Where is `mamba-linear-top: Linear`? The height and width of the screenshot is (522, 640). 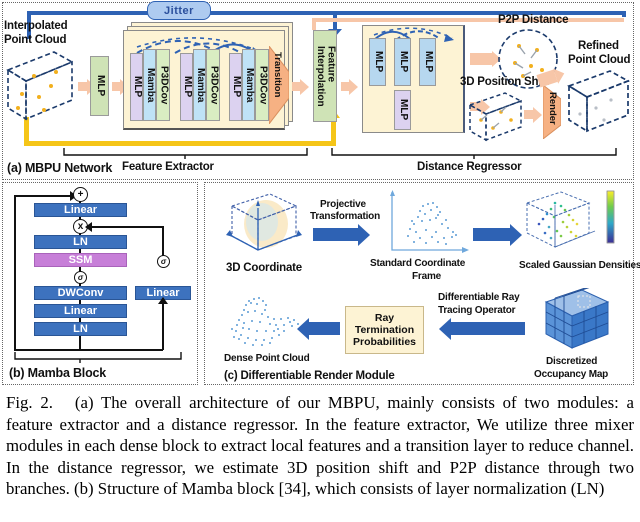
mamba-linear-top: Linear is located at coordinates (80, 210).